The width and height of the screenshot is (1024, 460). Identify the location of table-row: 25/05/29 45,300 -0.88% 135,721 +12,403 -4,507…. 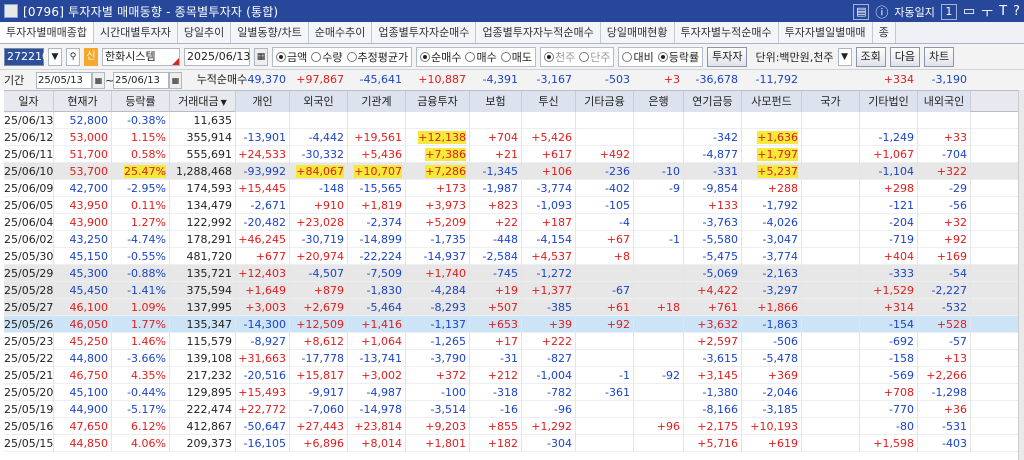
(511, 273).